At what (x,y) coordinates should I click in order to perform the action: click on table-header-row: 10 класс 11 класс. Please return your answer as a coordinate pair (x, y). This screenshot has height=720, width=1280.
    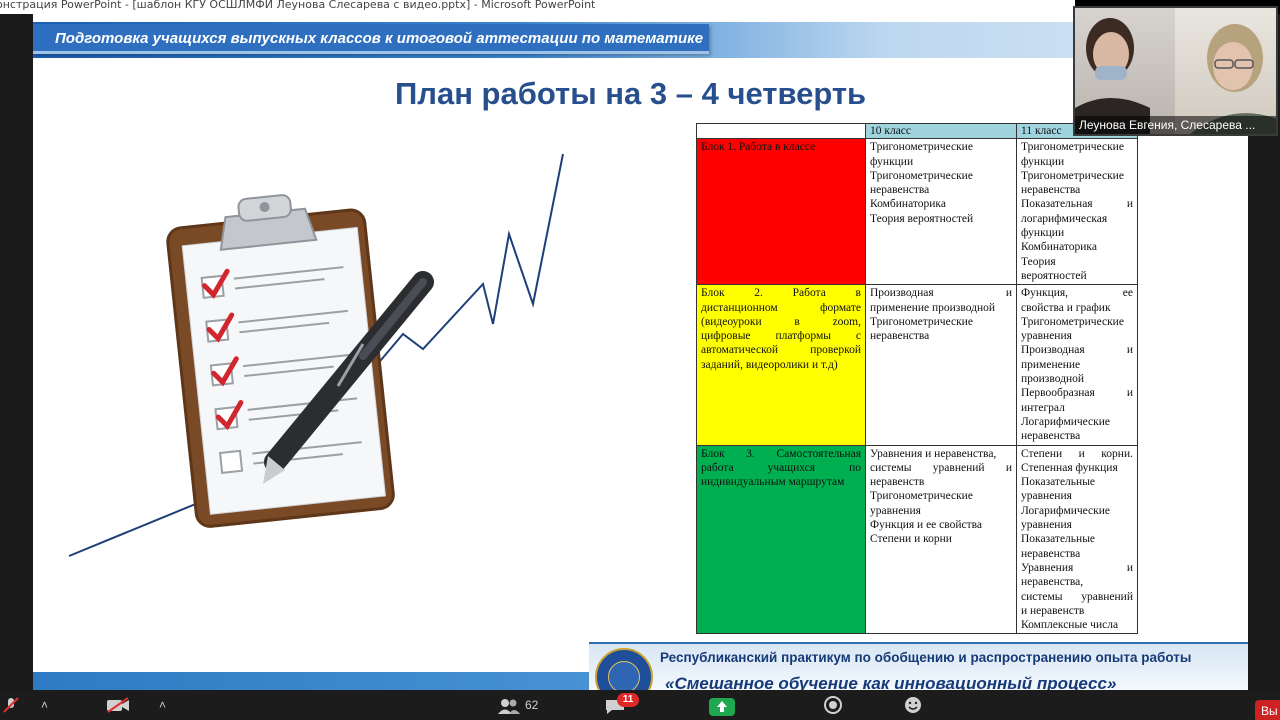
    Looking at the image, I should click on (917, 131).